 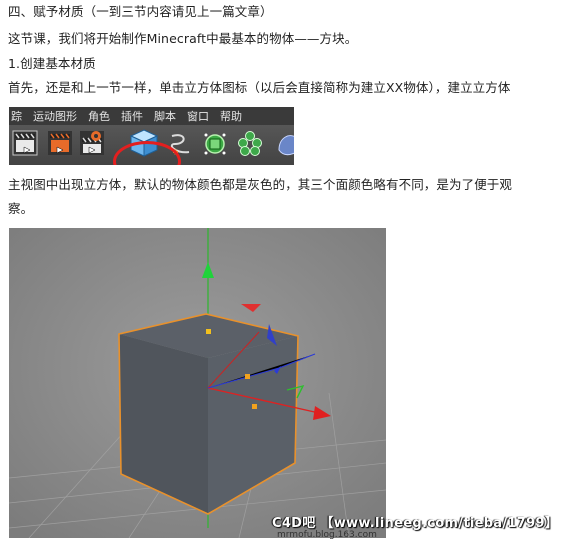 I want to click on viewport-description: 主视图中出现立方体，默认的物体颜色都是灰色的，其三个面颜色略有不同，是为了便于观, so click(x=260, y=184).